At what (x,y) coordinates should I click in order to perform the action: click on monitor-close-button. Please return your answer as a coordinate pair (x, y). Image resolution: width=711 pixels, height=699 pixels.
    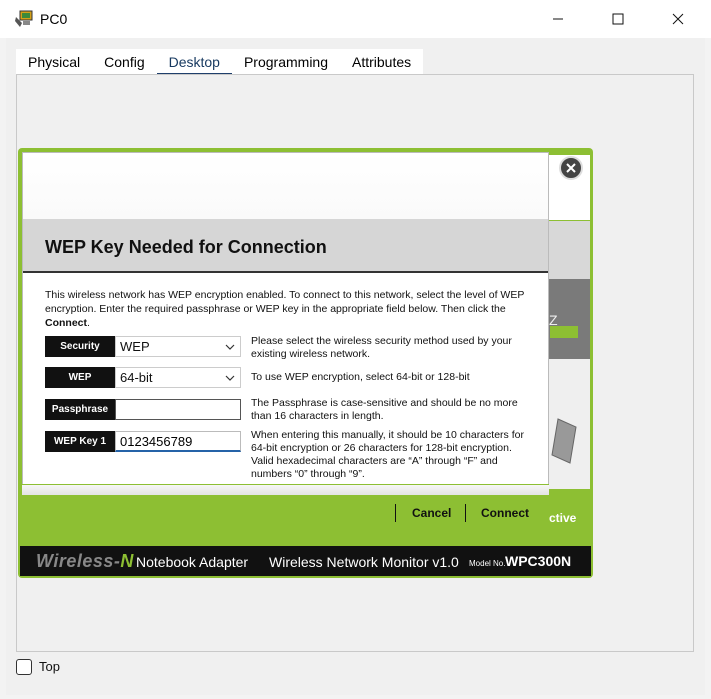
    Looking at the image, I should click on (571, 168).